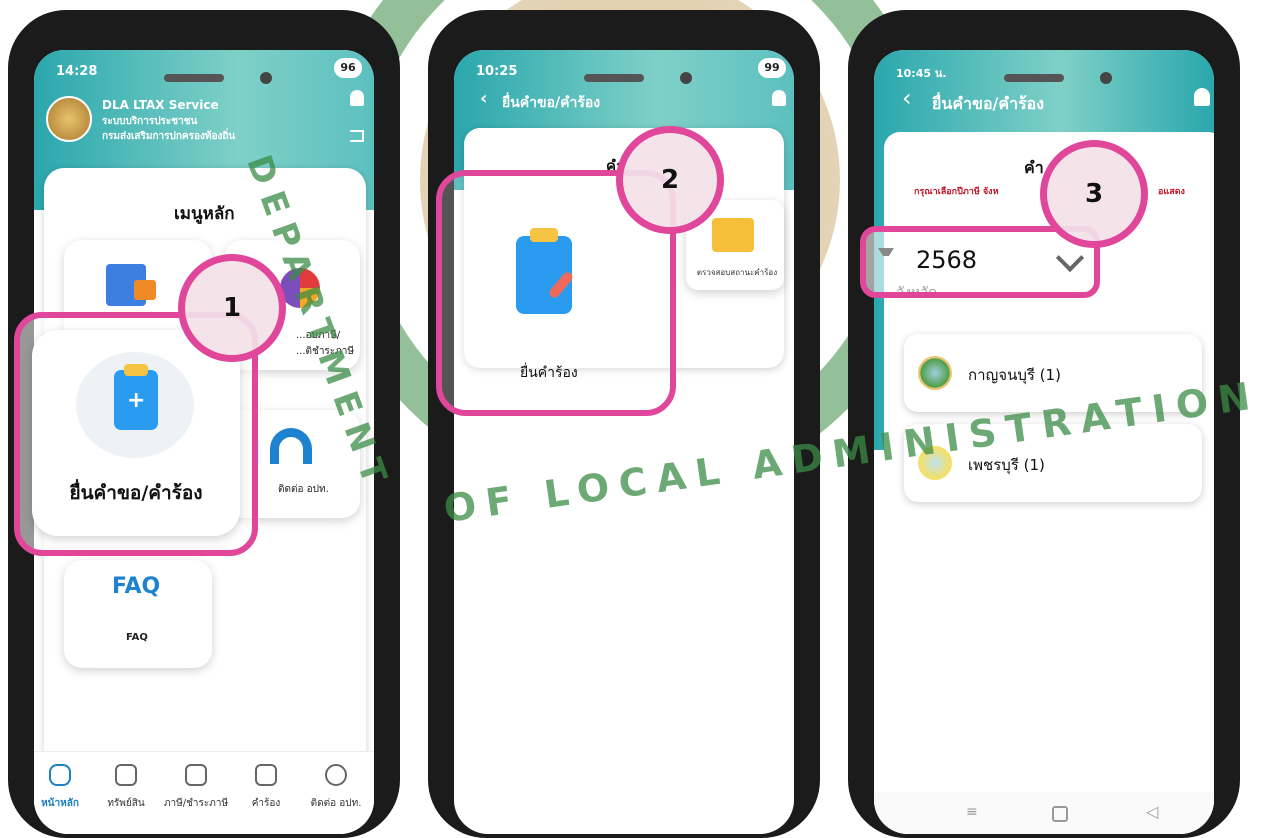  I want to click on nav-property: ทรัพย์สิน, so click(126, 787).